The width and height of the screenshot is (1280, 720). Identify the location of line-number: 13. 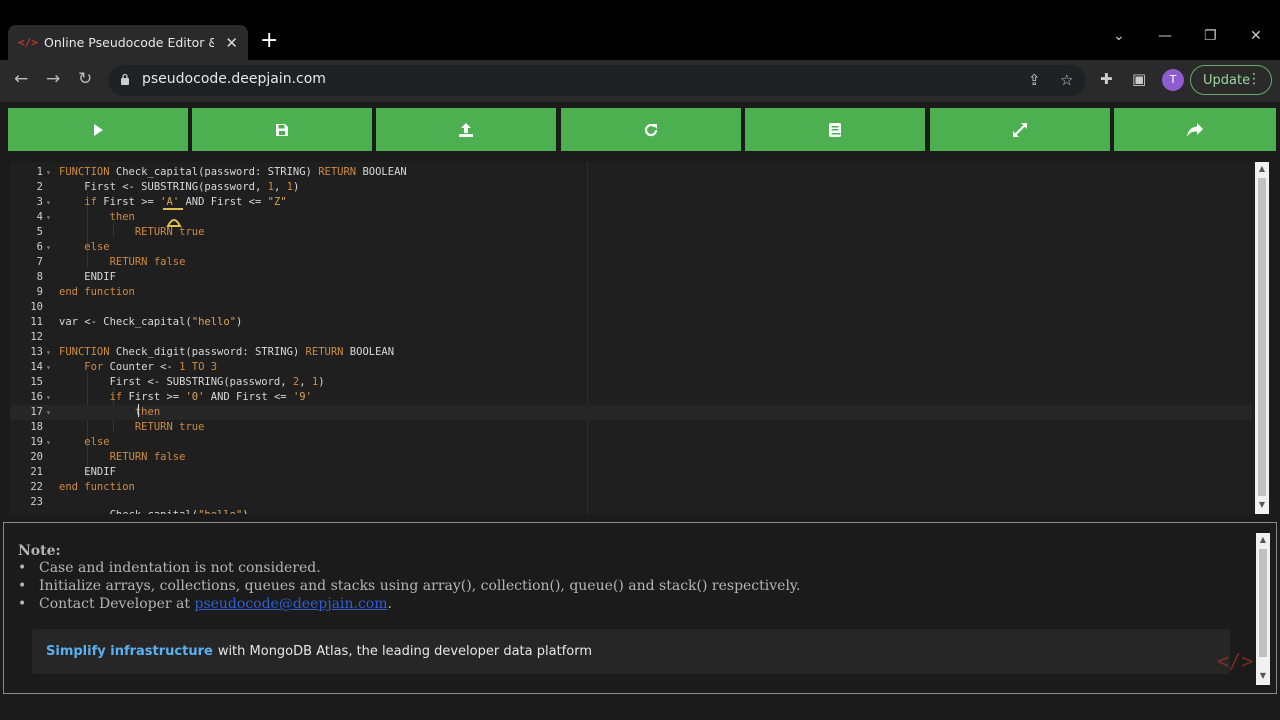
(36, 352).